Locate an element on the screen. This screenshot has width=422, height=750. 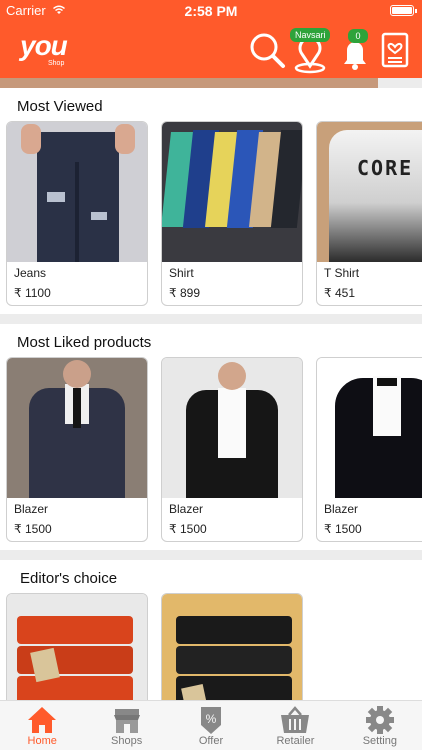
tab-shops: Shops is located at coordinates (126, 725).